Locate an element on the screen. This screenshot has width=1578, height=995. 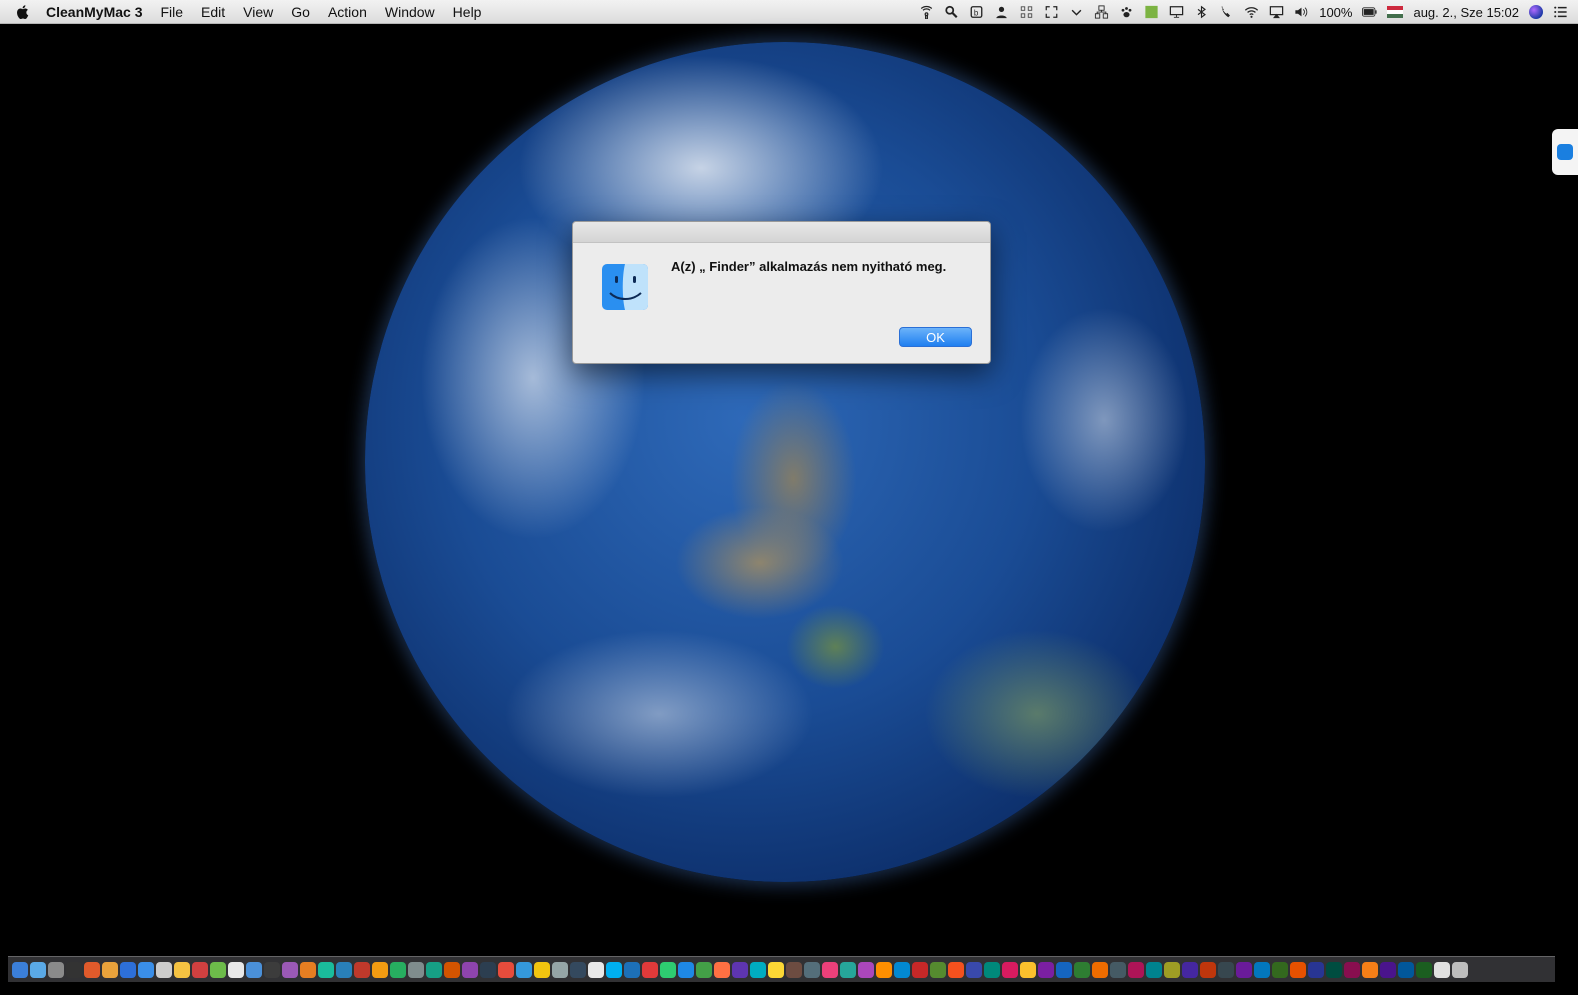
menu-file: File is located at coordinates (171, 12).